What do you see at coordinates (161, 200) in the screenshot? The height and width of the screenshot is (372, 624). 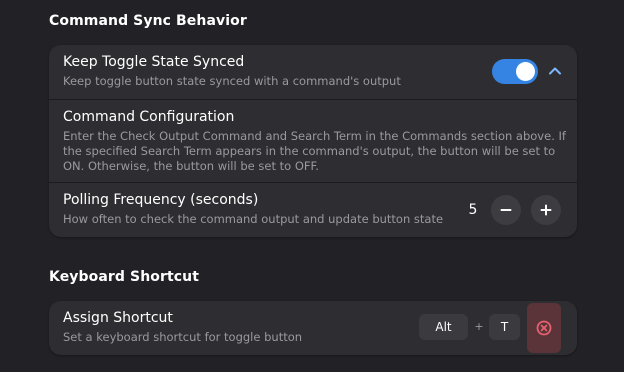 I see `polling-frequency-title: Polling Frequency (seconds)` at bounding box center [161, 200].